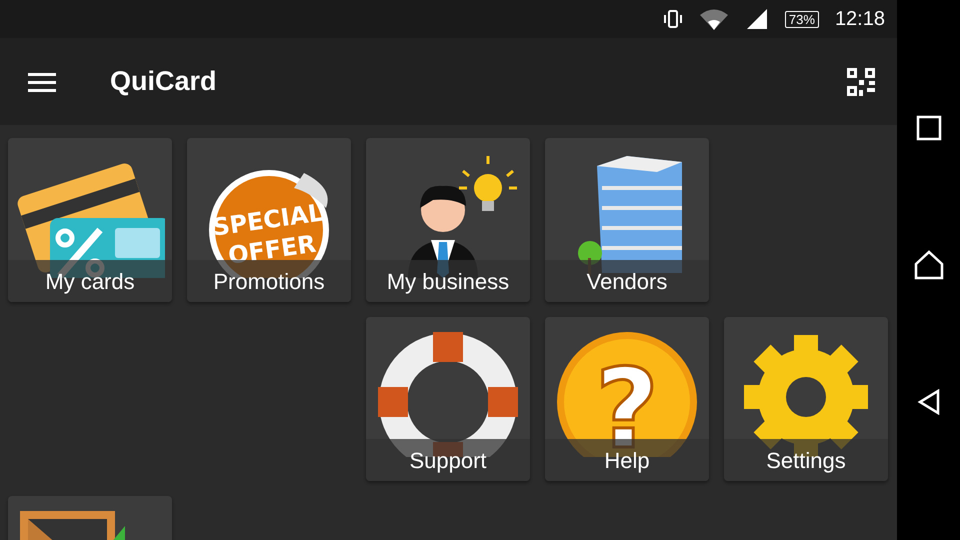  Describe the element at coordinates (801, 19) in the screenshot. I see `battery-indicator: 73%` at that location.